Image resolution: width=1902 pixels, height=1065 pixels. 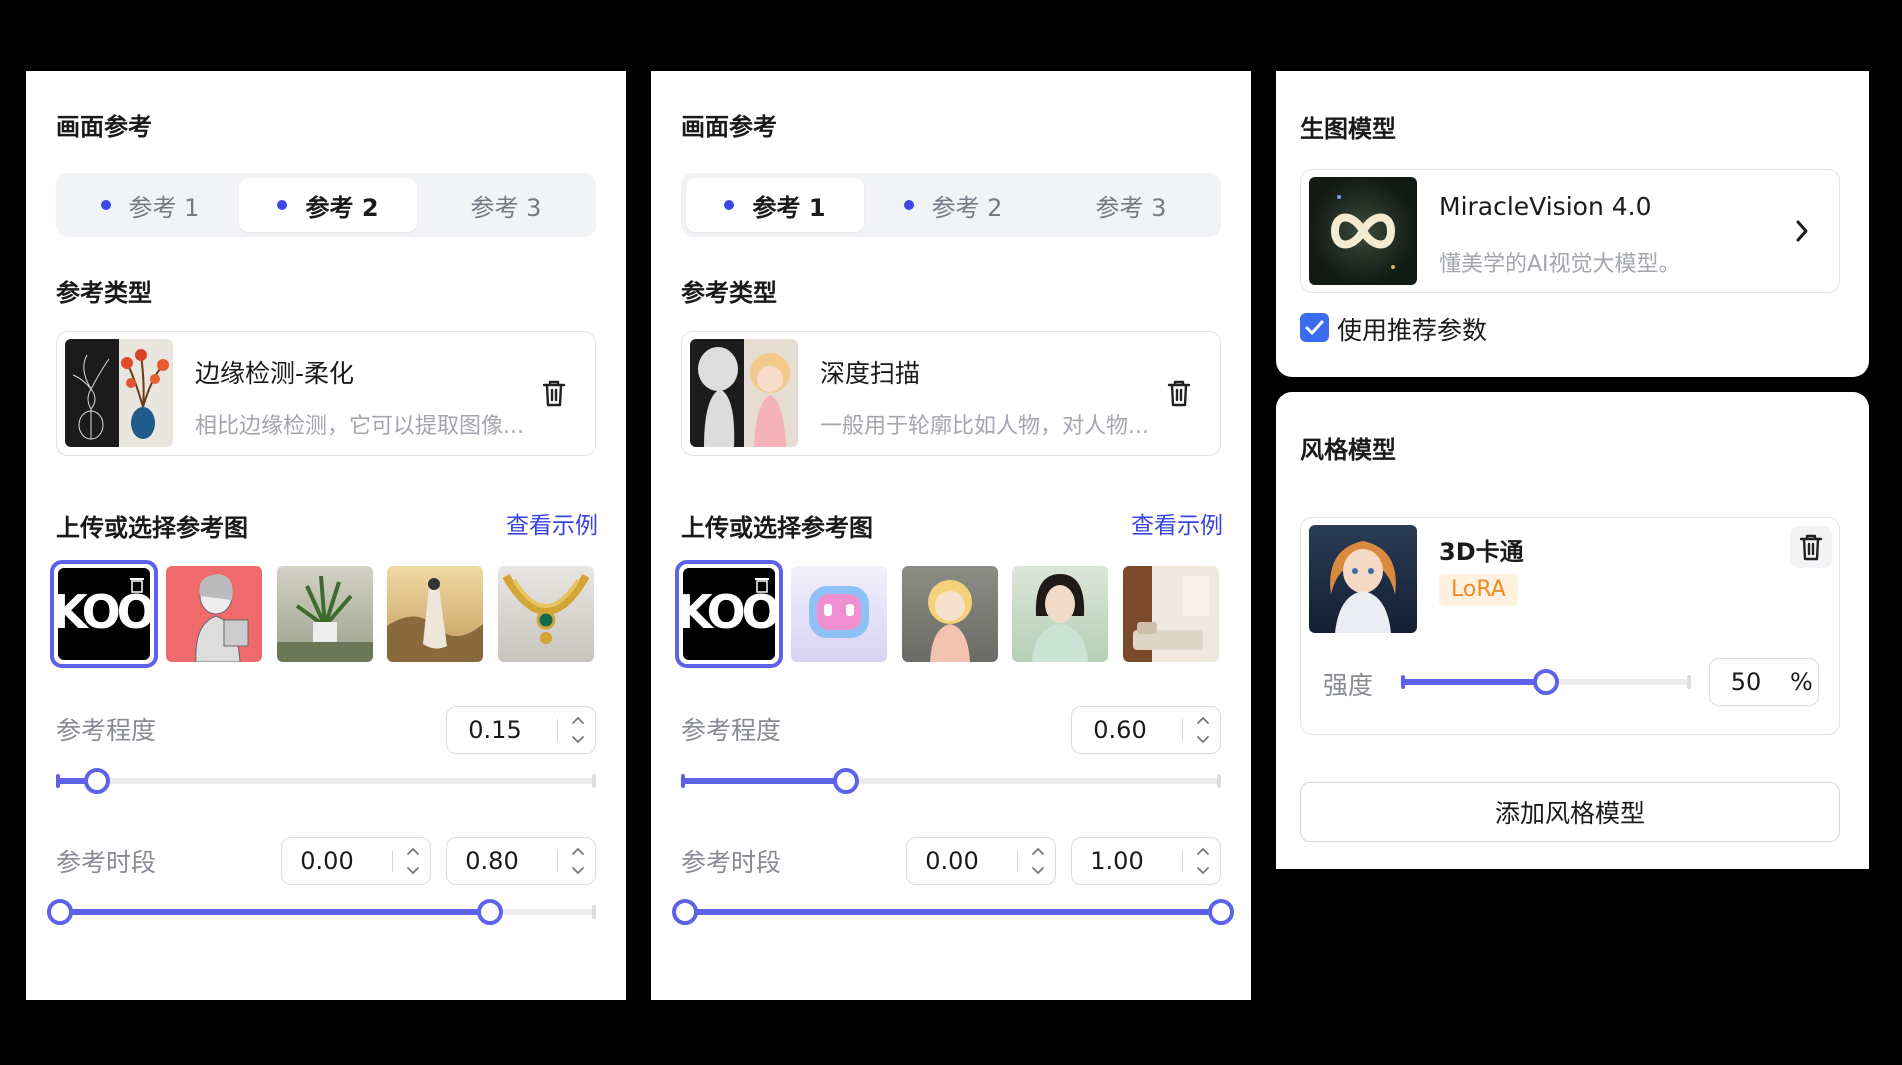 I want to click on strength-value: 50, so click(x=1746, y=682).